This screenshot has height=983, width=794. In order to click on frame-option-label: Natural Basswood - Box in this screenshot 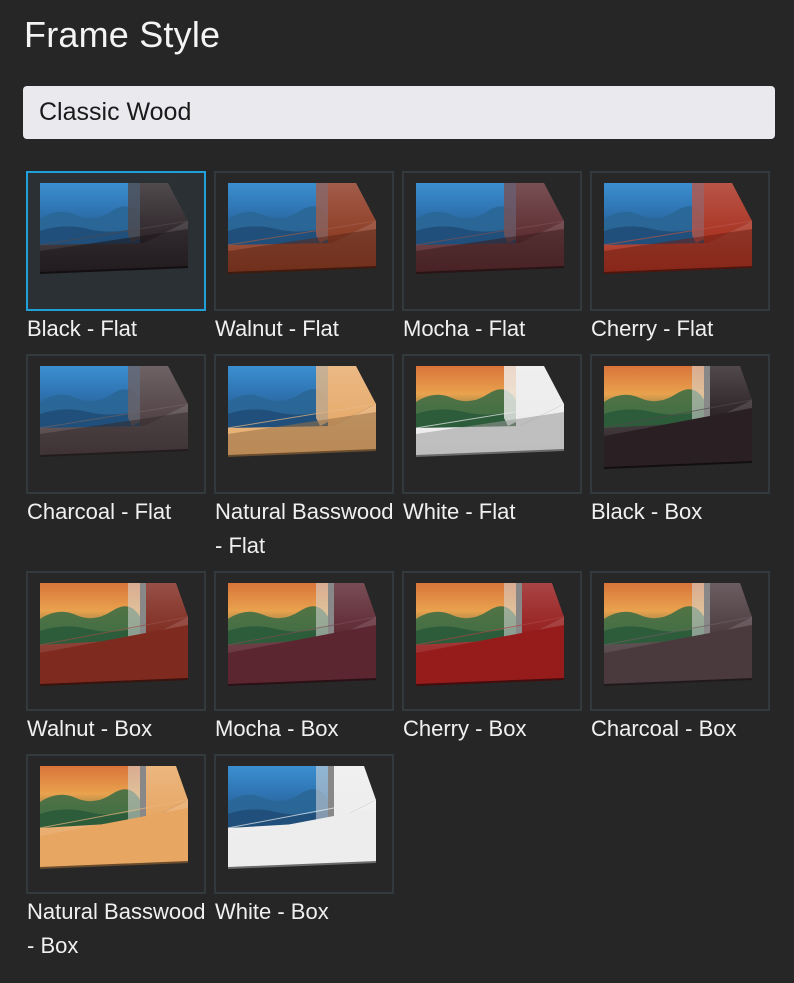, I will do `click(120, 929)`.